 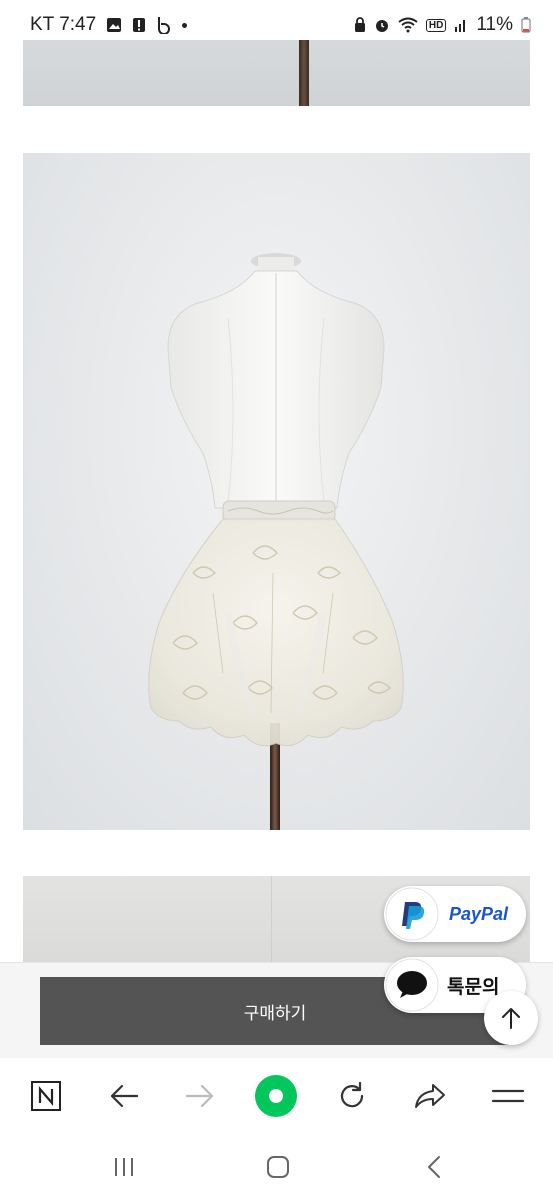 What do you see at coordinates (408, 25) in the screenshot?
I see `wifi-icon` at bounding box center [408, 25].